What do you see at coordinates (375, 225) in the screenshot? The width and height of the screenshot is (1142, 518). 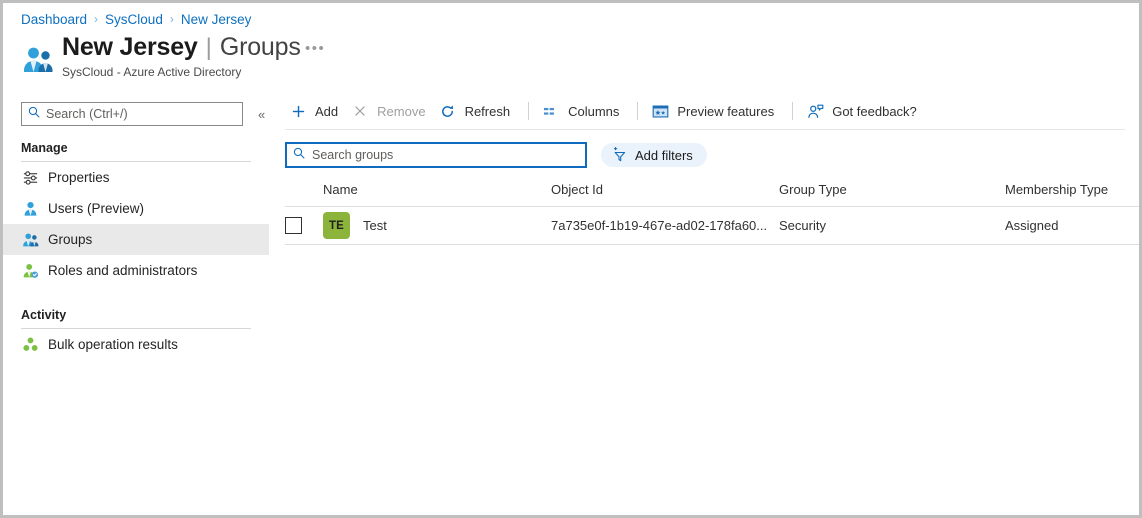 I see `group-name-link: Test` at bounding box center [375, 225].